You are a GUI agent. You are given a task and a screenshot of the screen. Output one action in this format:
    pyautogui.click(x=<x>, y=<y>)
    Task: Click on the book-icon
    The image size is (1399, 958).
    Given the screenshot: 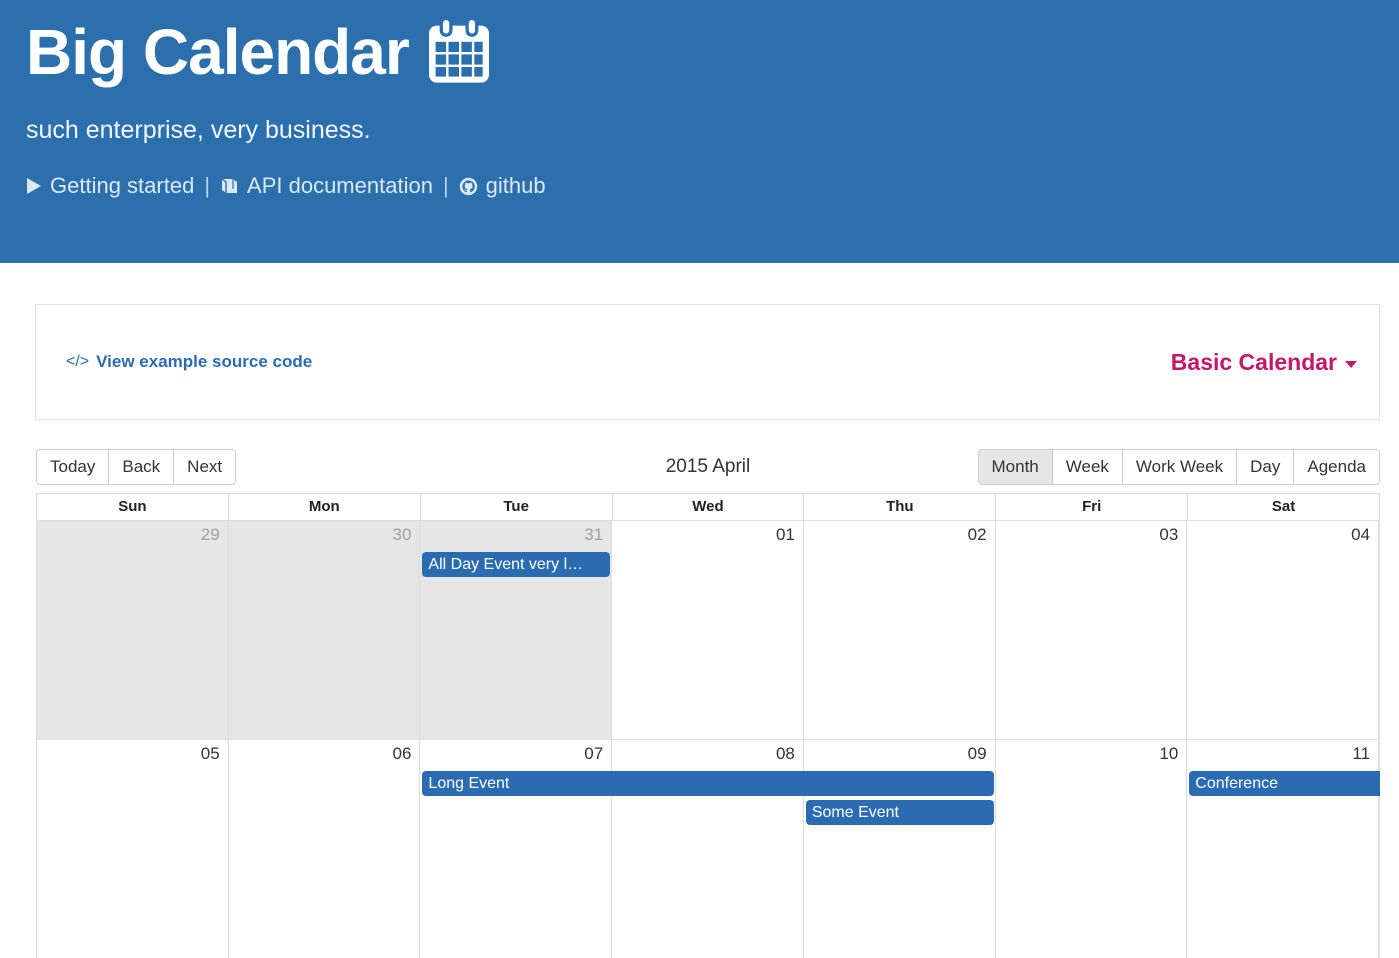 What is the action you would take?
    pyautogui.click(x=229, y=186)
    